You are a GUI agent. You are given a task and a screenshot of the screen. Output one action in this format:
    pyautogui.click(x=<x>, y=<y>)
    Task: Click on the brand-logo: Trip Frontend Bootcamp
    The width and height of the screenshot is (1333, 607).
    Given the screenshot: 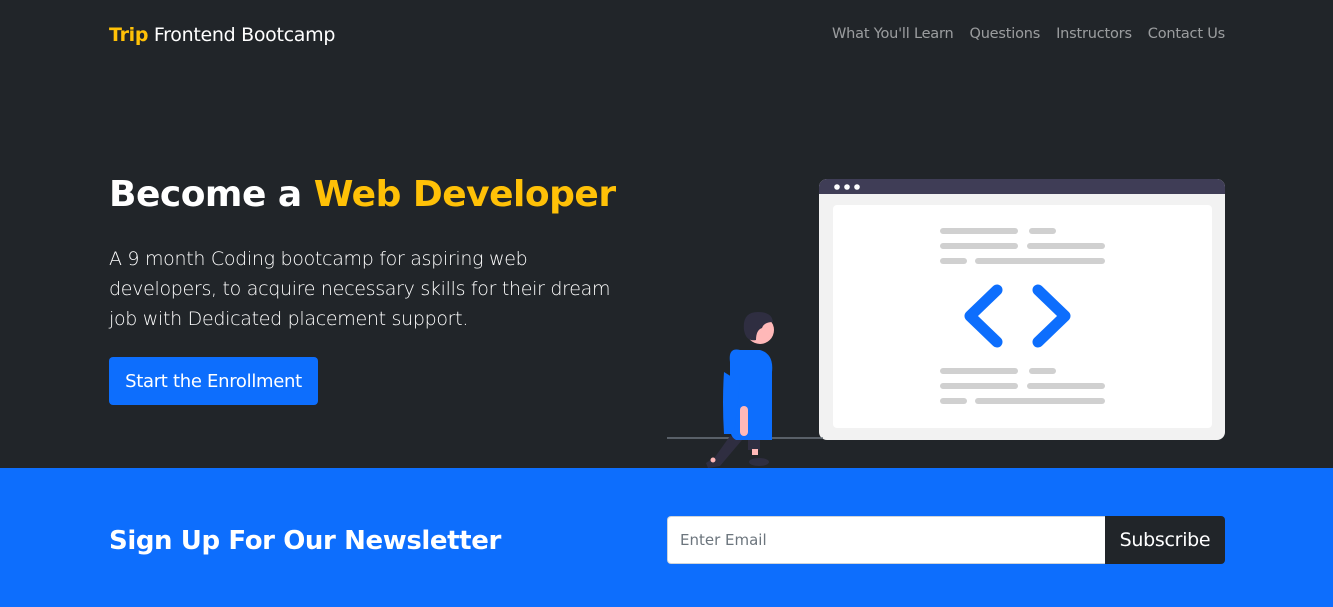 What is the action you would take?
    pyautogui.click(x=222, y=35)
    